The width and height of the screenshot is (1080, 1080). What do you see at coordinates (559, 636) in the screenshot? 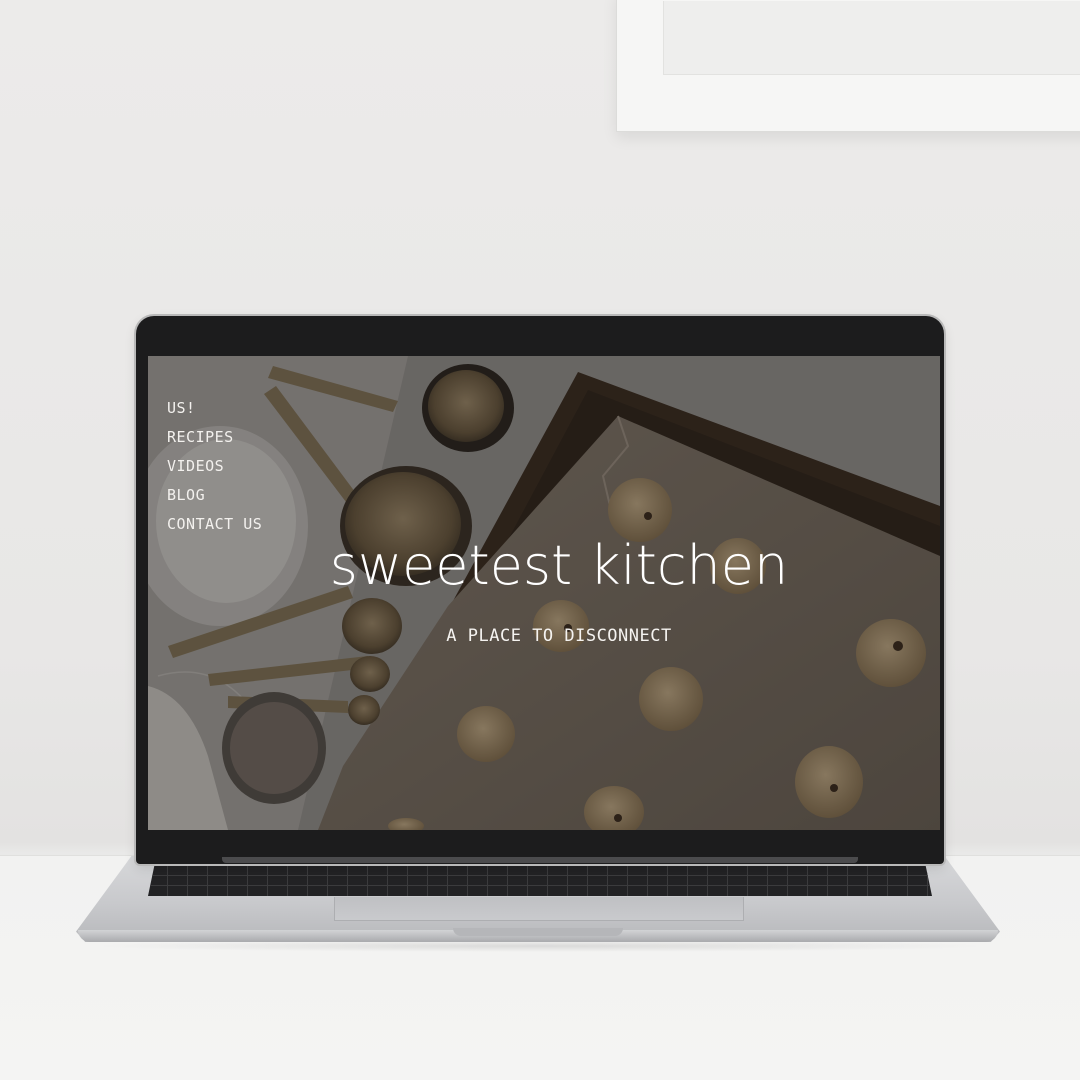
I see `site-tagline: A PLACE TO DISCONNECT` at bounding box center [559, 636].